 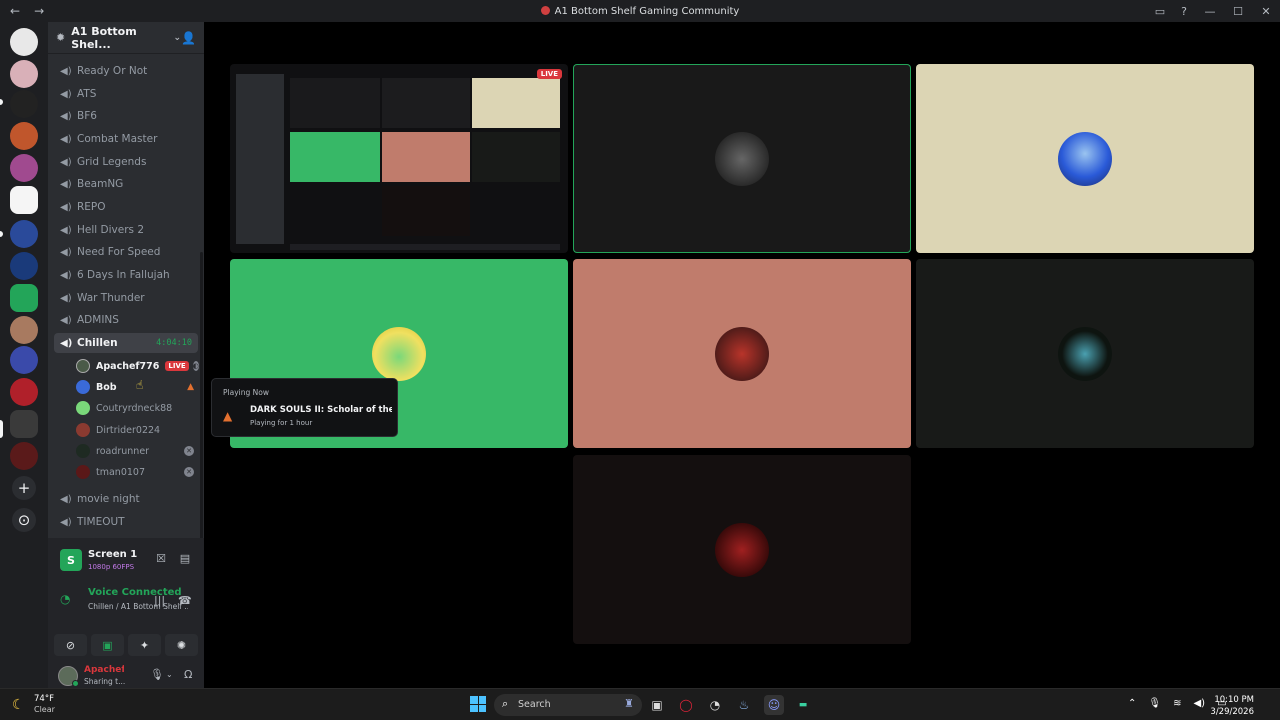 I want to click on voice-member: Bob ▲, so click(x=135, y=387).